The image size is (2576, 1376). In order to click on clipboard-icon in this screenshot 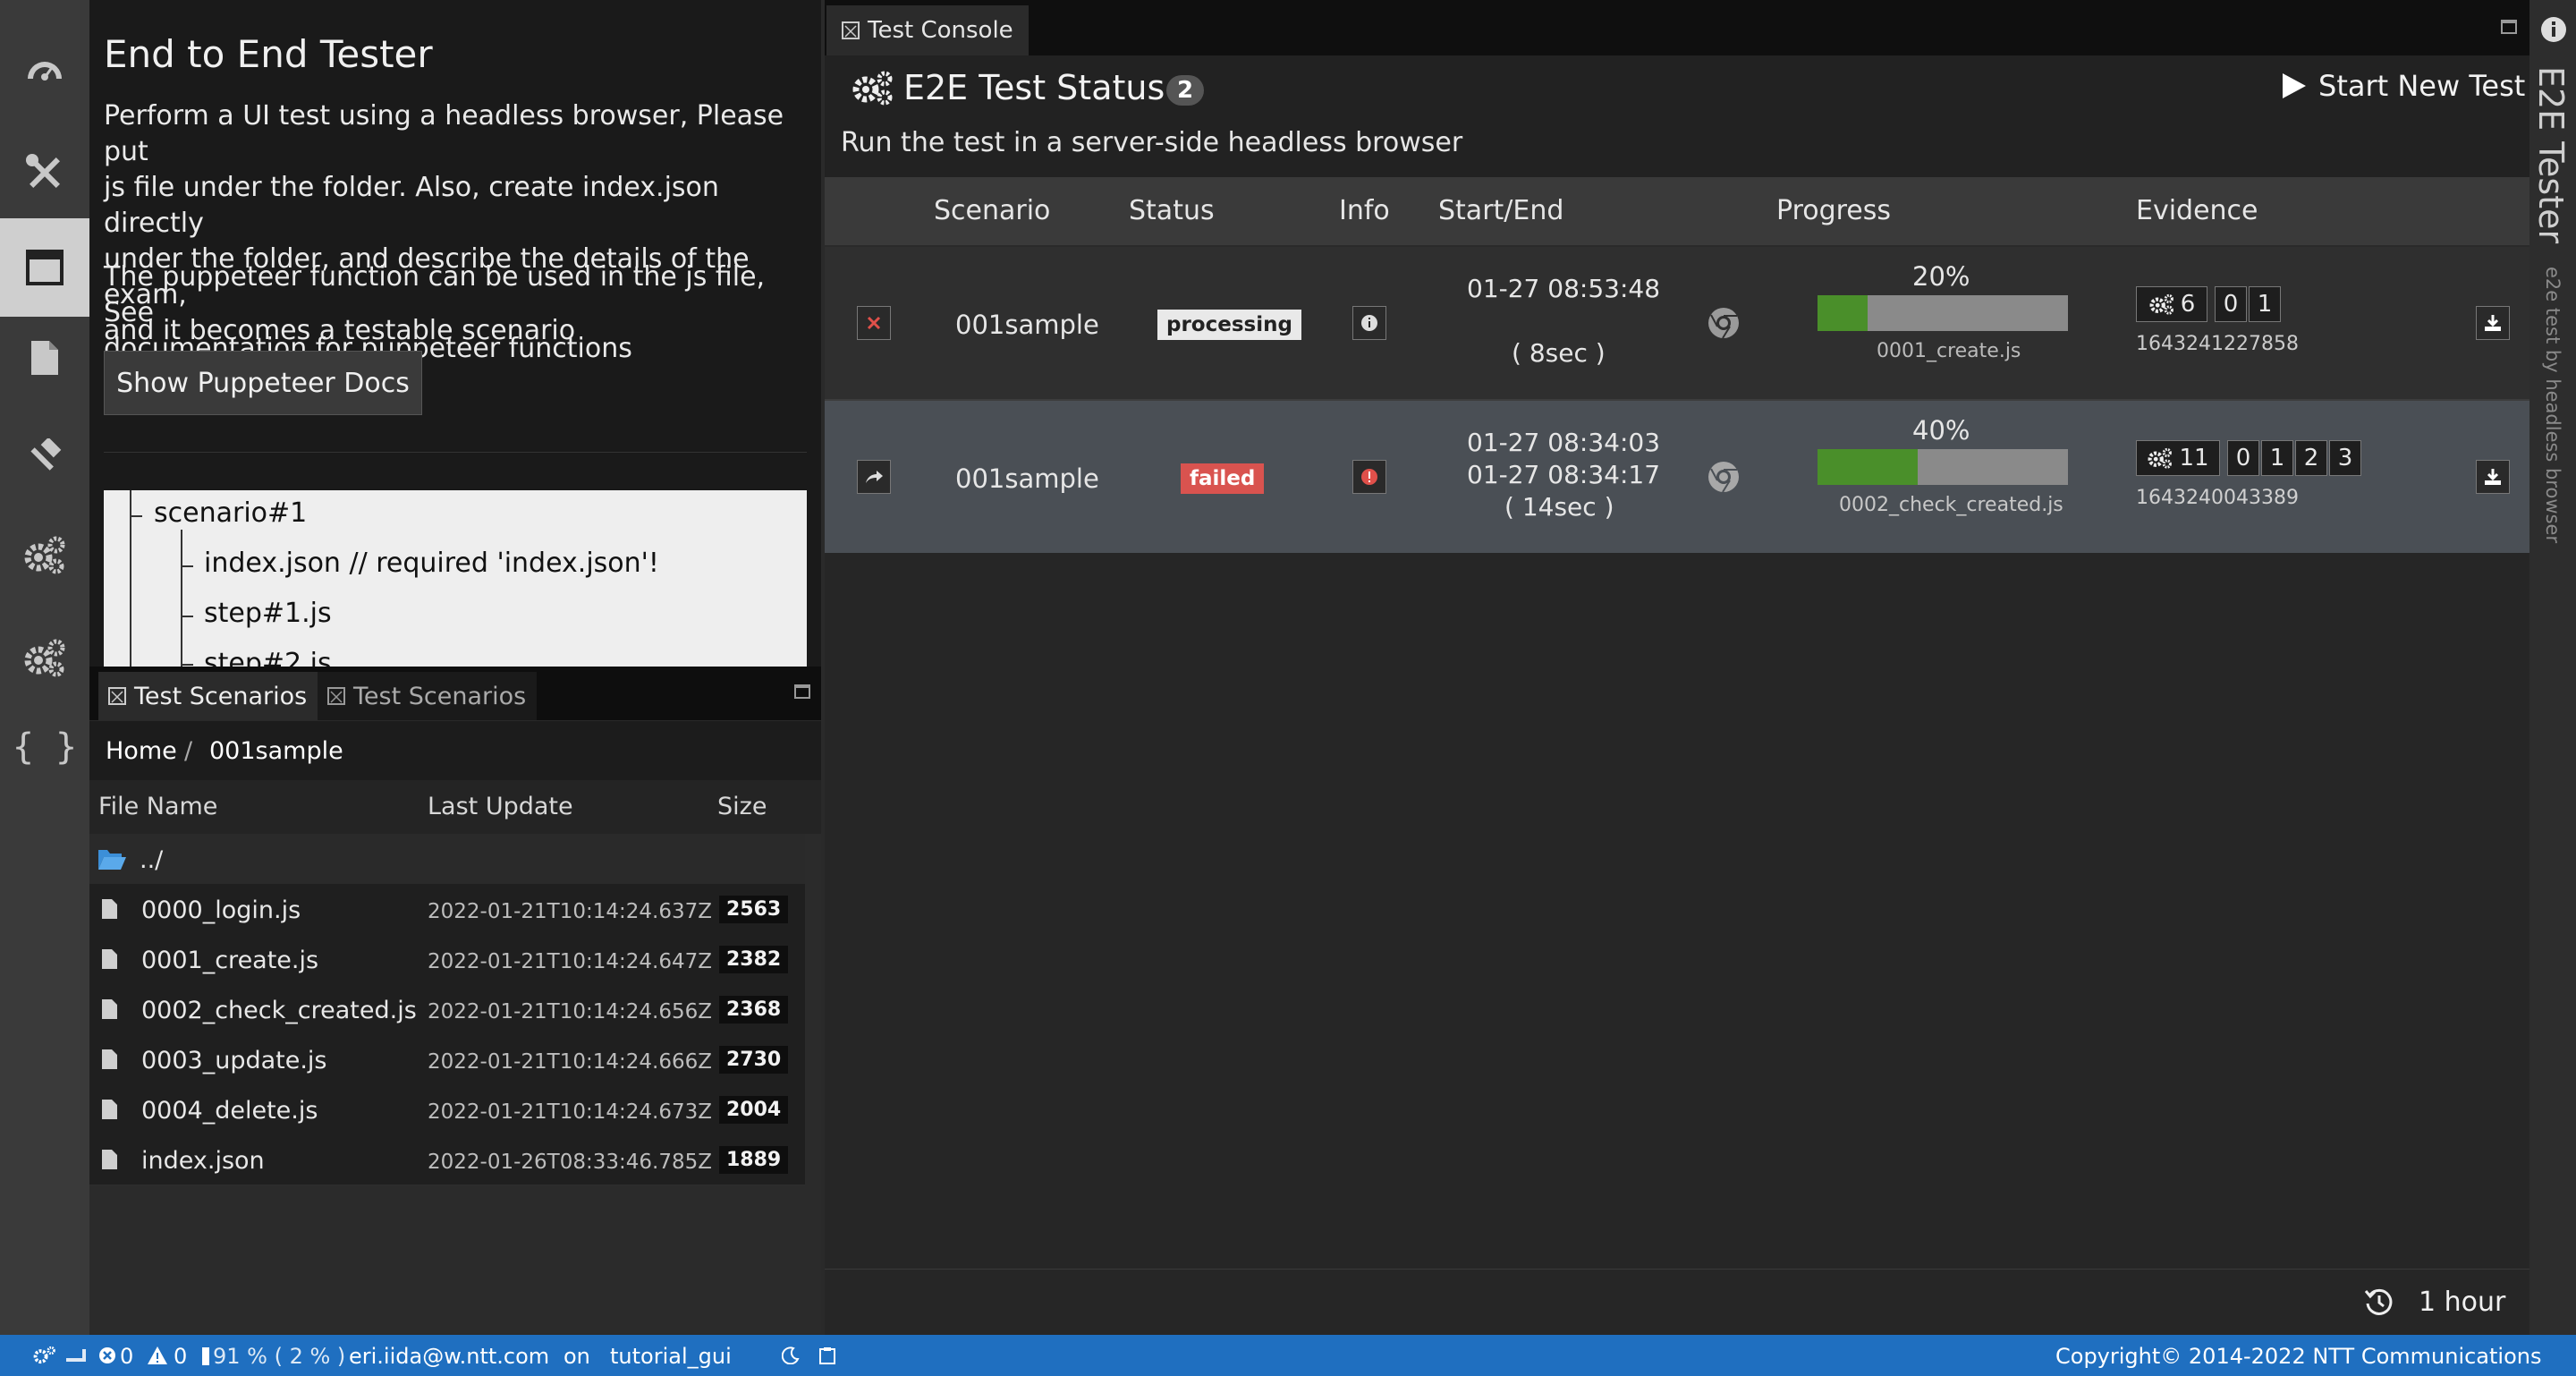, I will do `click(827, 1355)`.